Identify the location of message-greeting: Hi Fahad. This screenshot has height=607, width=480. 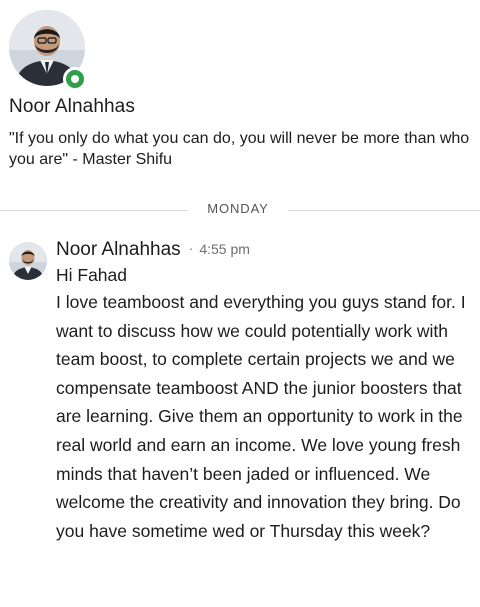
(92, 275).